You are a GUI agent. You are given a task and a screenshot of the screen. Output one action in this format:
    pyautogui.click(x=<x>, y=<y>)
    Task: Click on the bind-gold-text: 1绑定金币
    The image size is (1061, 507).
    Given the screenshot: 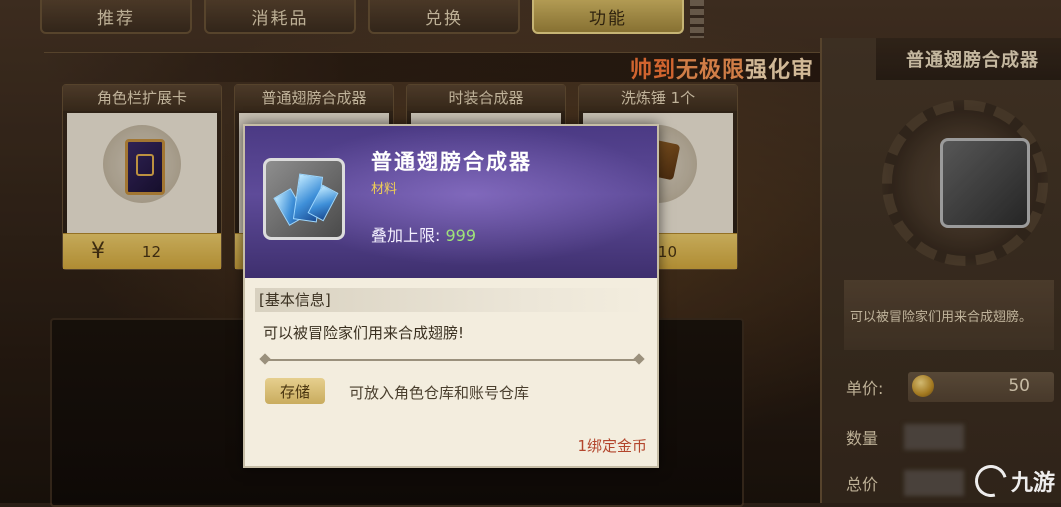 What is the action you would take?
    pyautogui.click(x=612, y=446)
    